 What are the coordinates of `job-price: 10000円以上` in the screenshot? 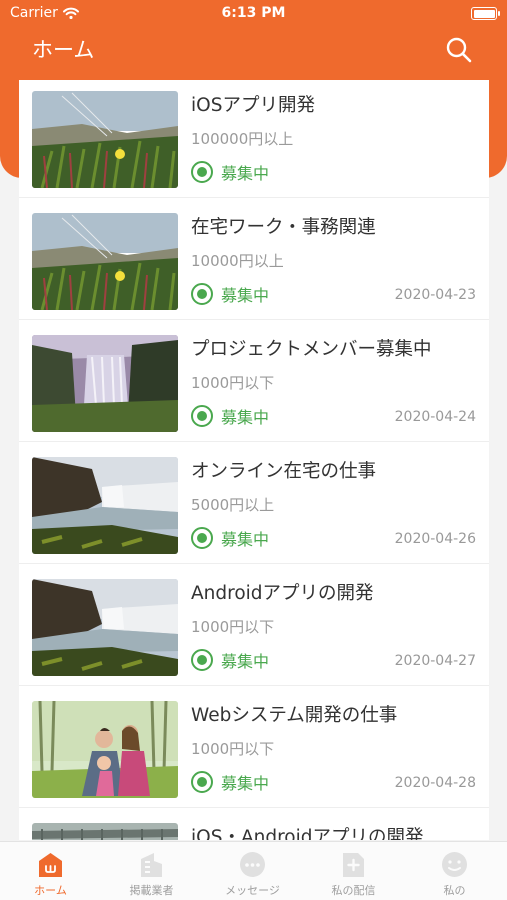 It's located at (237, 261).